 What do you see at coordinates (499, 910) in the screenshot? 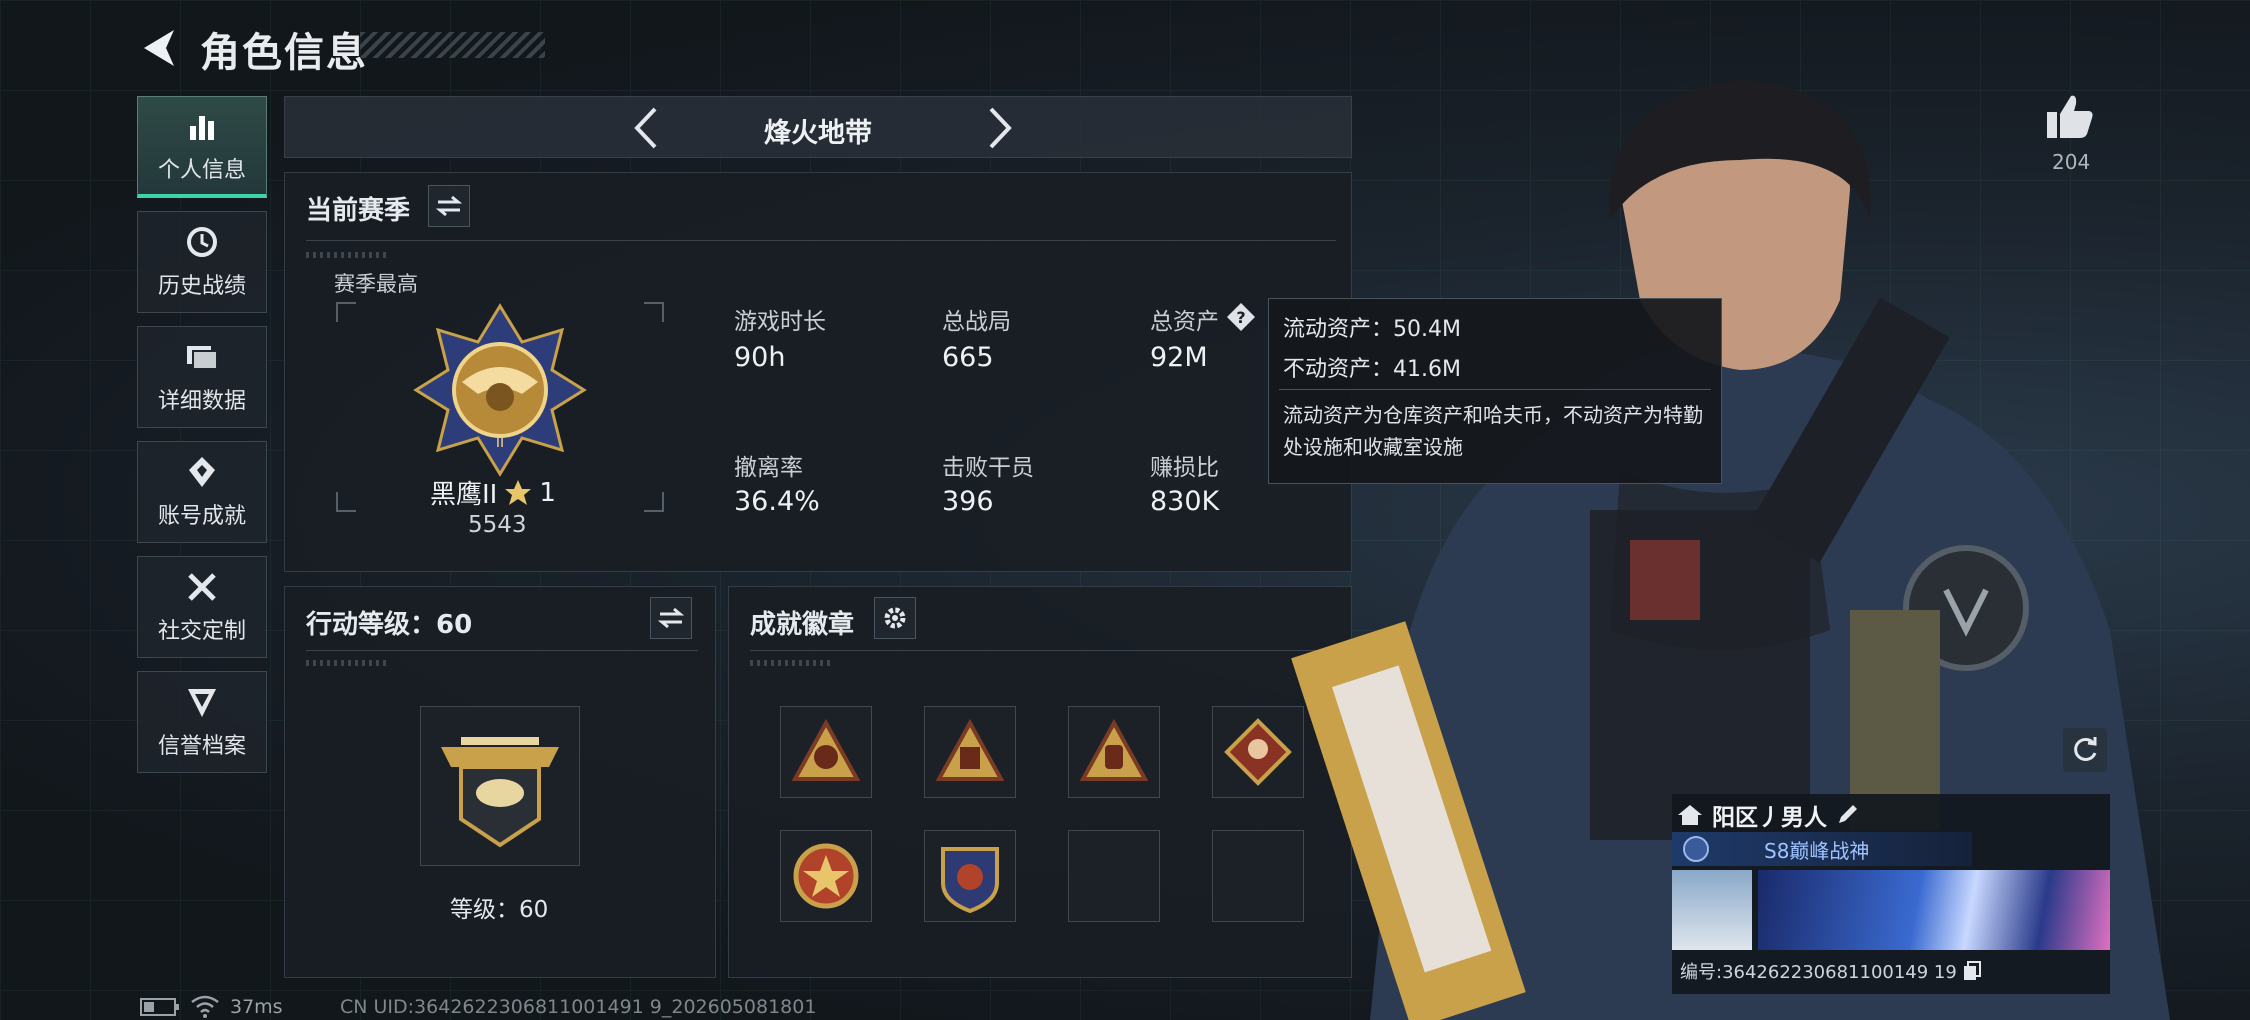
I see `level-text: 等级：60` at bounding box center [499, 910].